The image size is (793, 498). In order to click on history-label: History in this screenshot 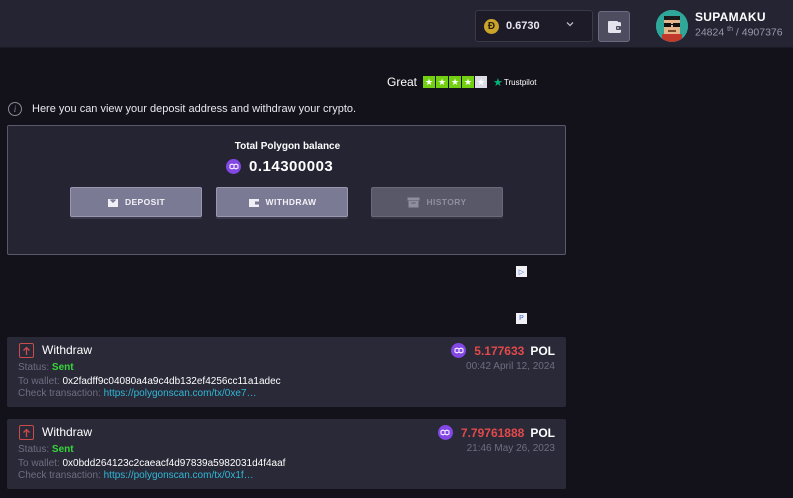, I will do `click(446, 202)`.